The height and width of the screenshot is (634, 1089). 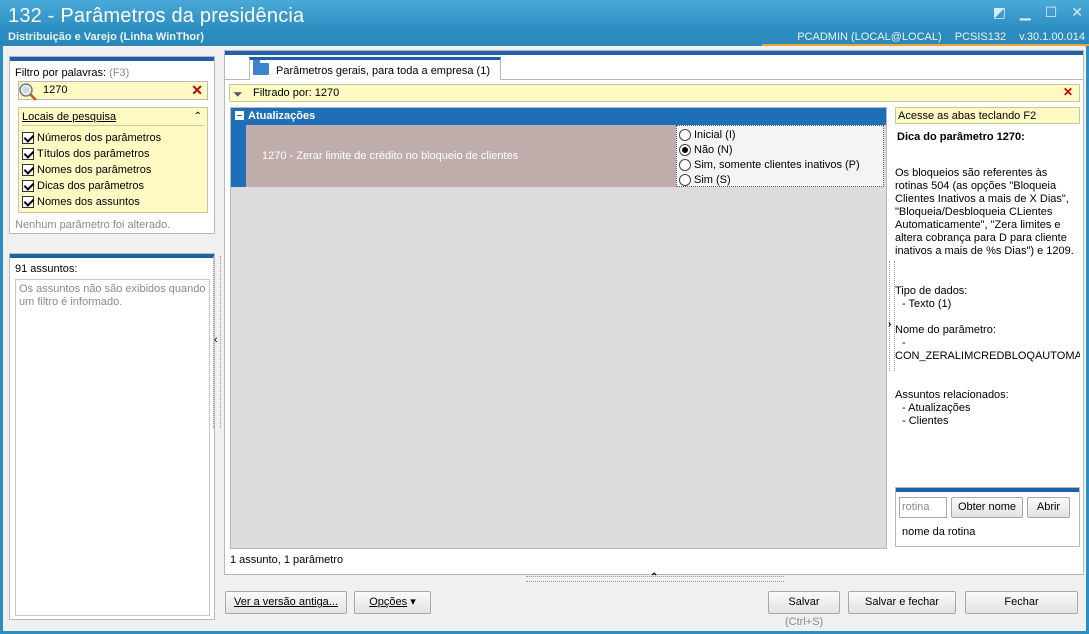 I want to click on funnel-icon: ⏷, so click(x=238, y=94).